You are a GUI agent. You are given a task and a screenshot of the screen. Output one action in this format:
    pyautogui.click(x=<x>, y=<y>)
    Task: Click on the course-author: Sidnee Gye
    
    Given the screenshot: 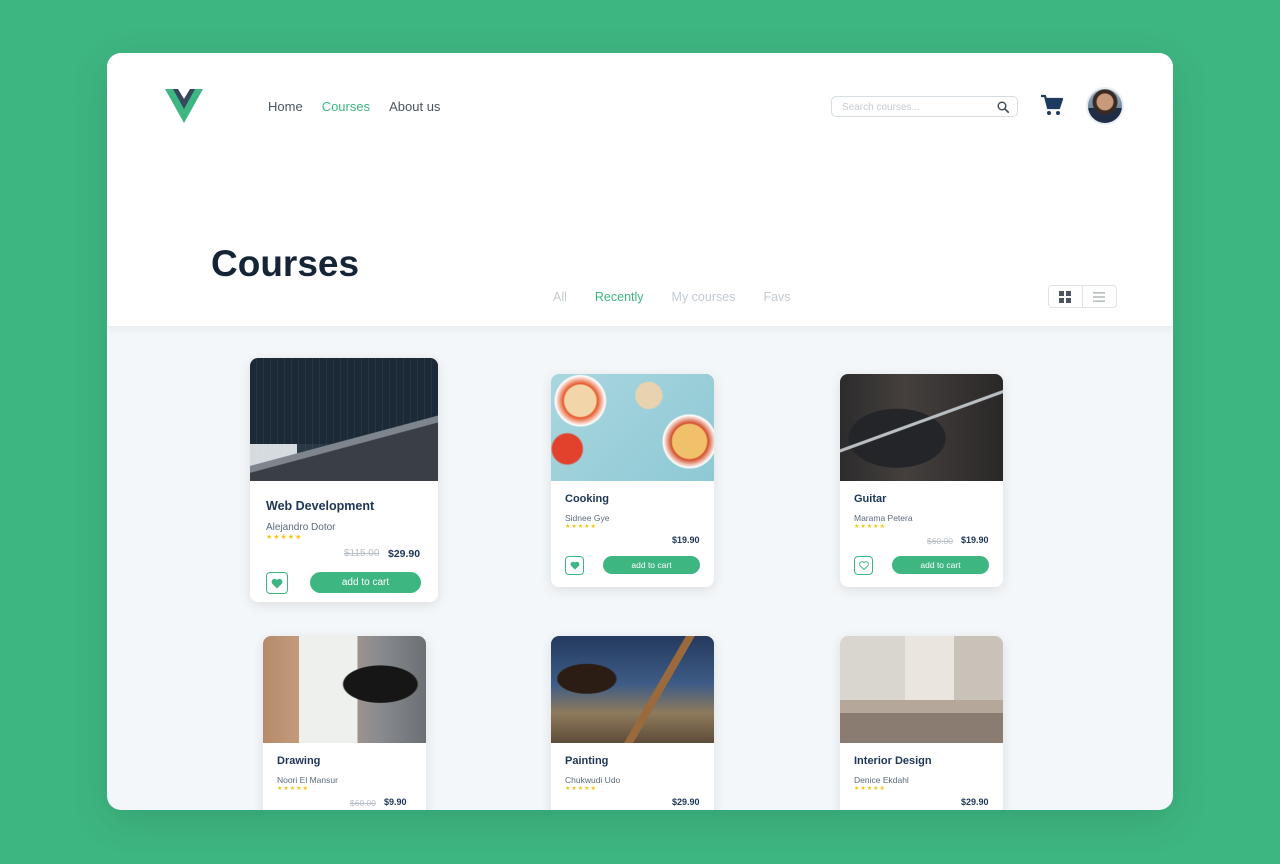 What is the action you would take?
    pyautogui.click(x=587, y=518)
    